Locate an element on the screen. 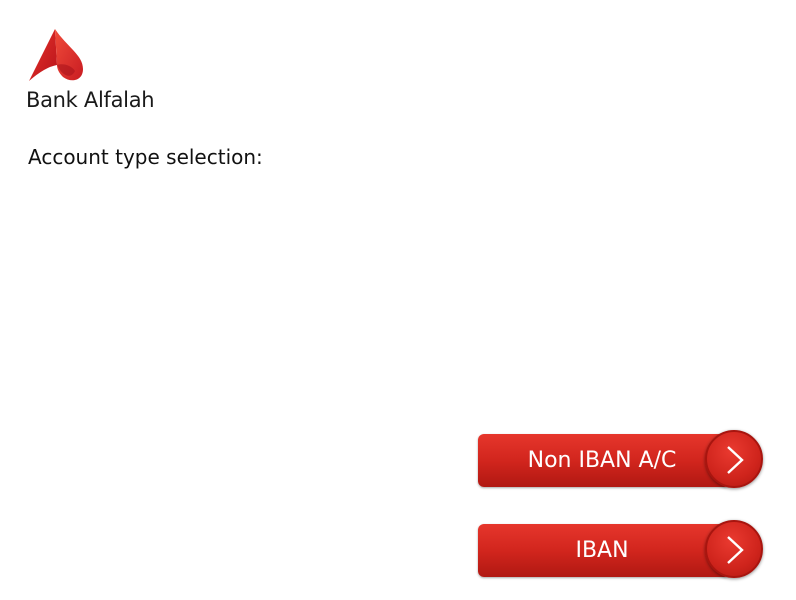  page-title: Account type selection: is located at coordinates (145, 157).